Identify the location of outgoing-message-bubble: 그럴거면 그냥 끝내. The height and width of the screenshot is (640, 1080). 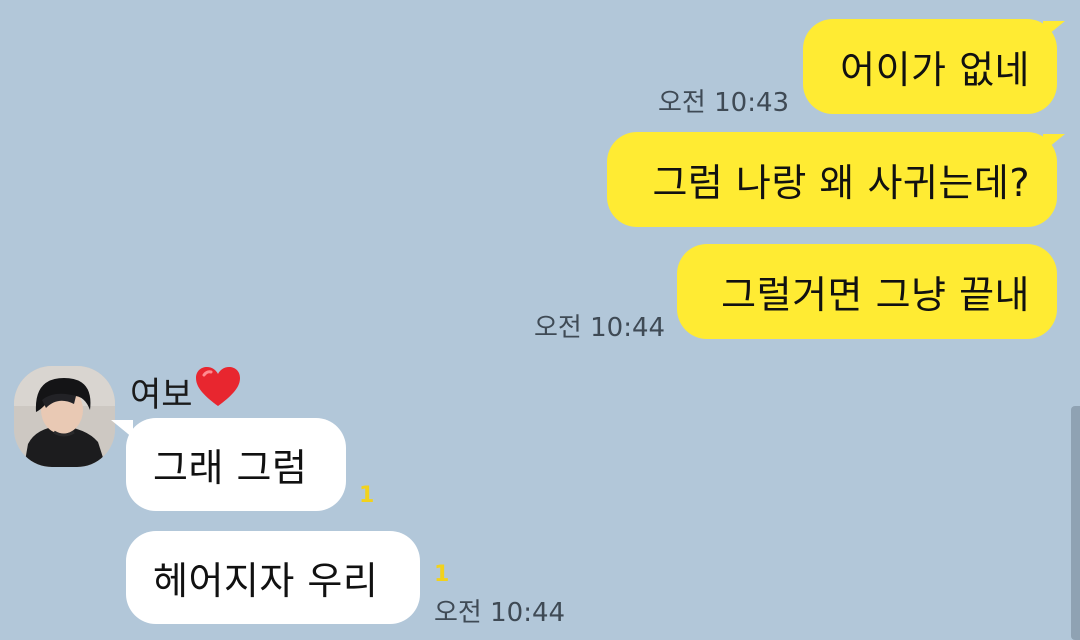
(867, 291).